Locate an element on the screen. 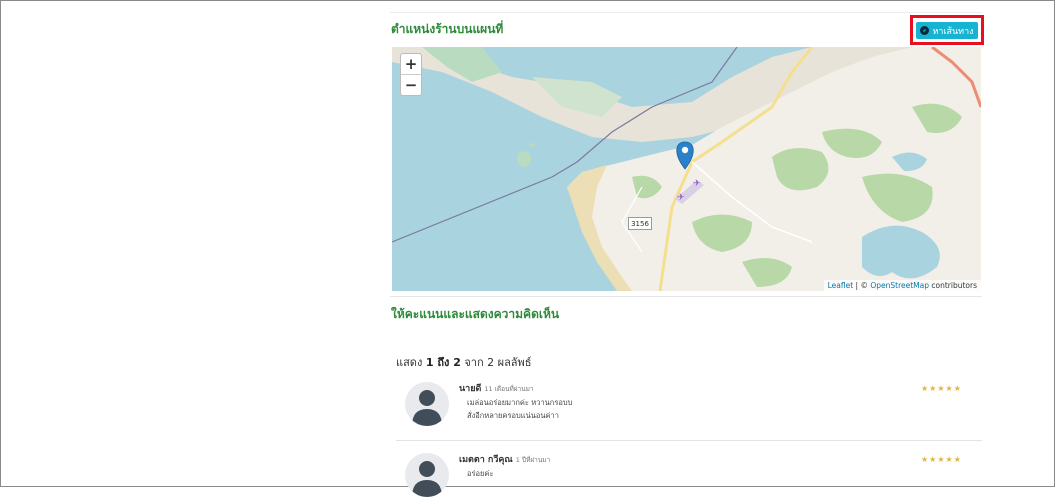 This screenshot has width=1055, height=497. road-shield-3156: 3156 is located at coordinates (640, 223).